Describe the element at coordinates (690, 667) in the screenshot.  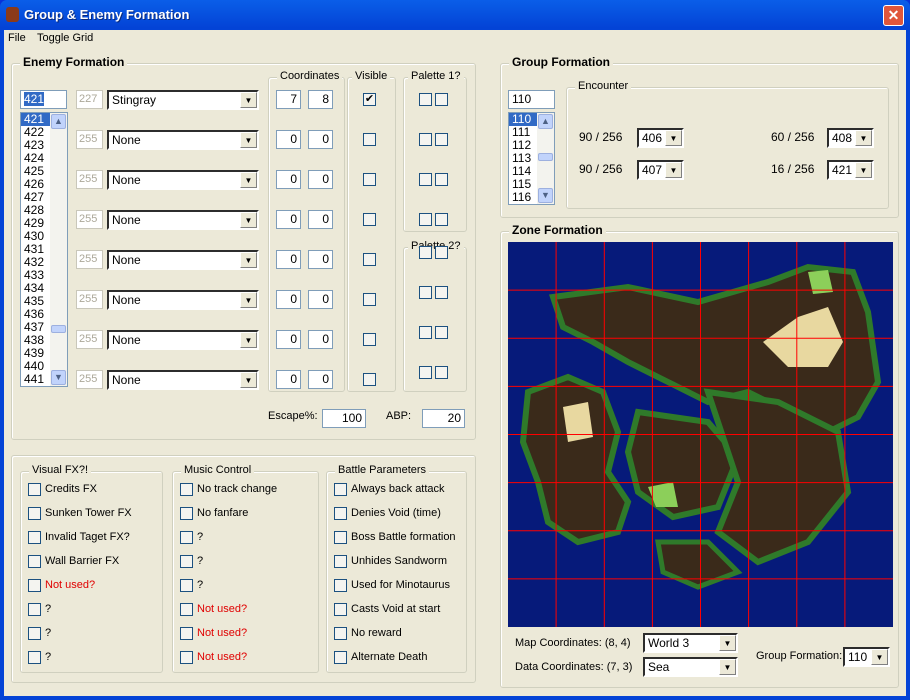
I see `terrain-select: Sea ▼` at that location.